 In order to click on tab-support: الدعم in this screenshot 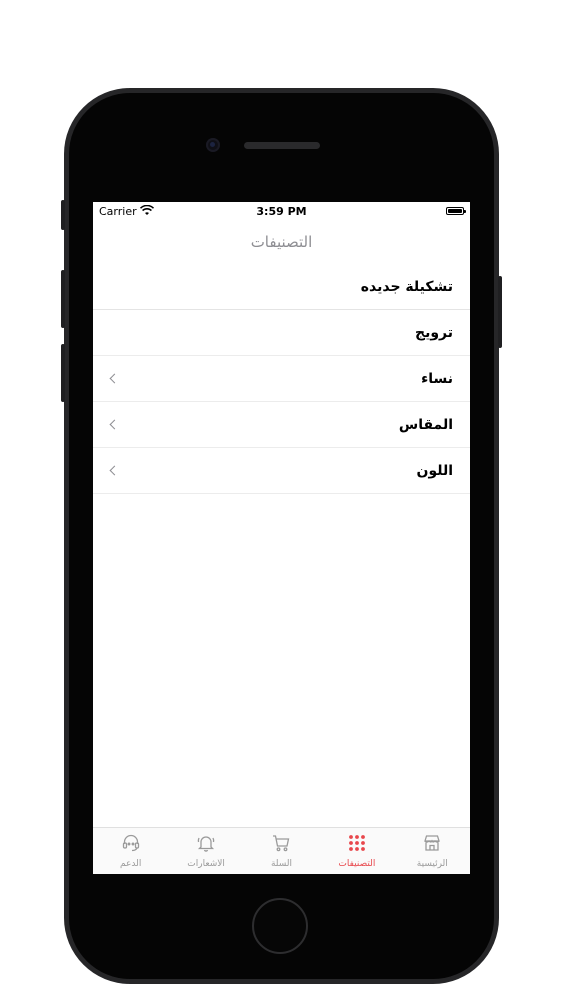, I will do `click(130, 851)`.